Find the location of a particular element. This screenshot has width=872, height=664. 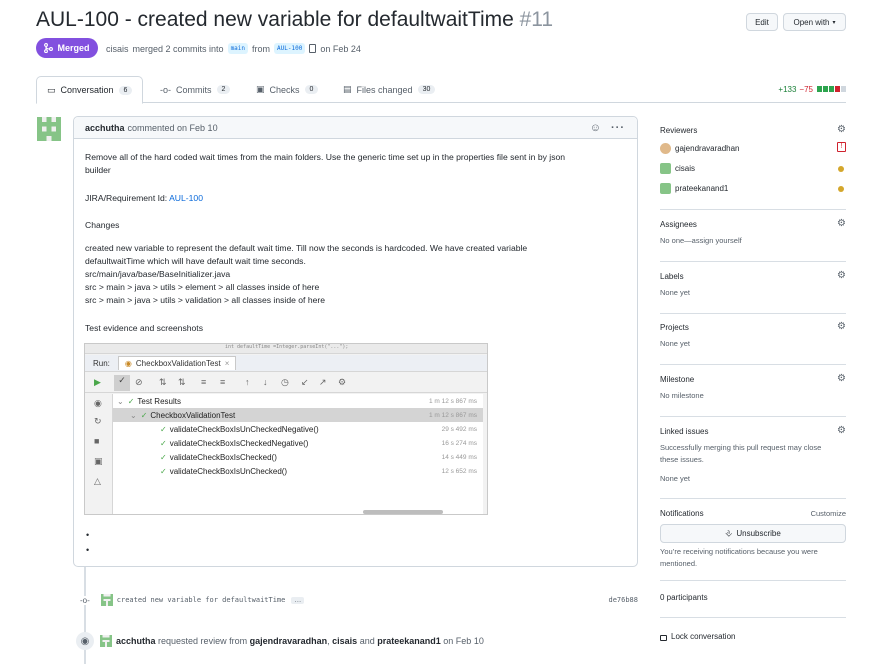

comment-author: acchutha is located at coordinates (105, 128).